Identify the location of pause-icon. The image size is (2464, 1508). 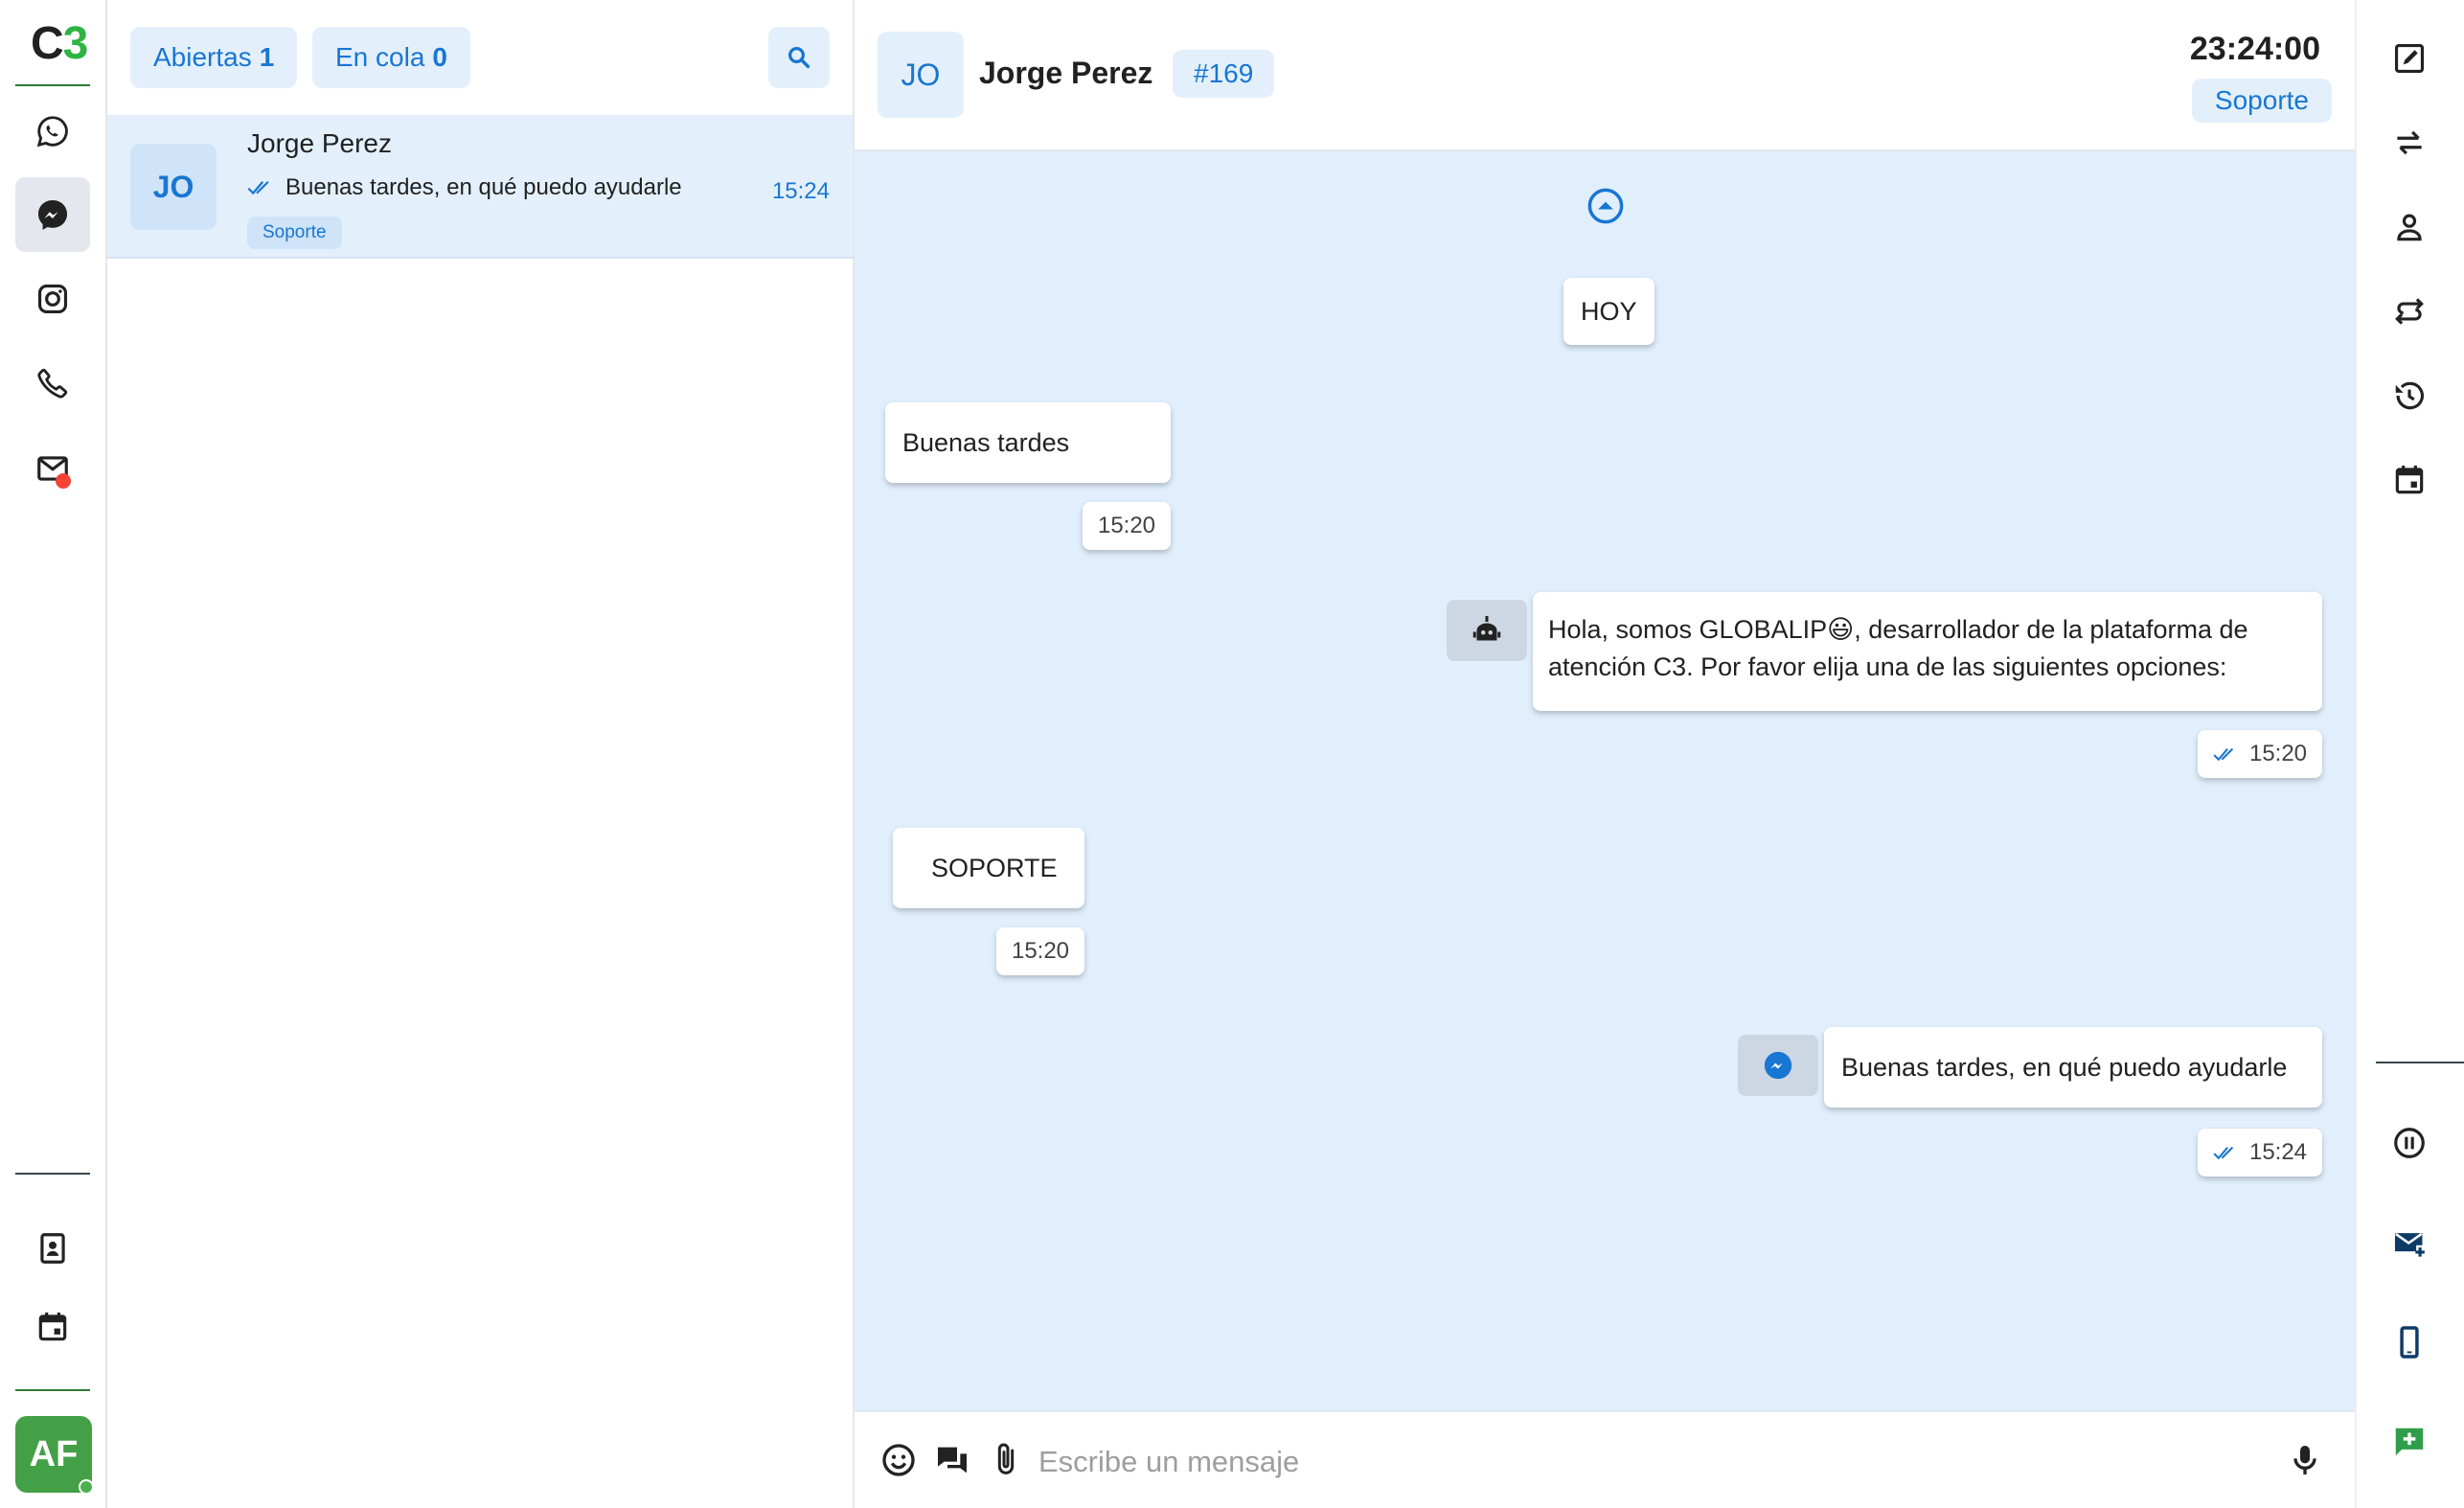
(2409, 1143).